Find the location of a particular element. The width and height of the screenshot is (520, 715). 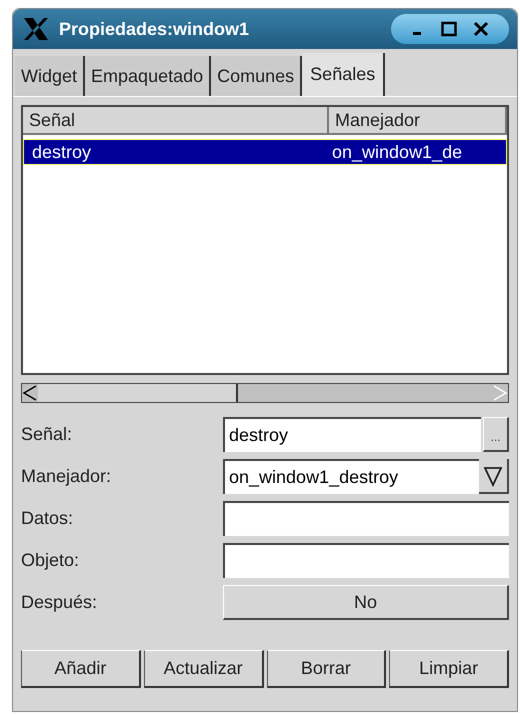

tab: Señales is located at coordinates (344, 74).